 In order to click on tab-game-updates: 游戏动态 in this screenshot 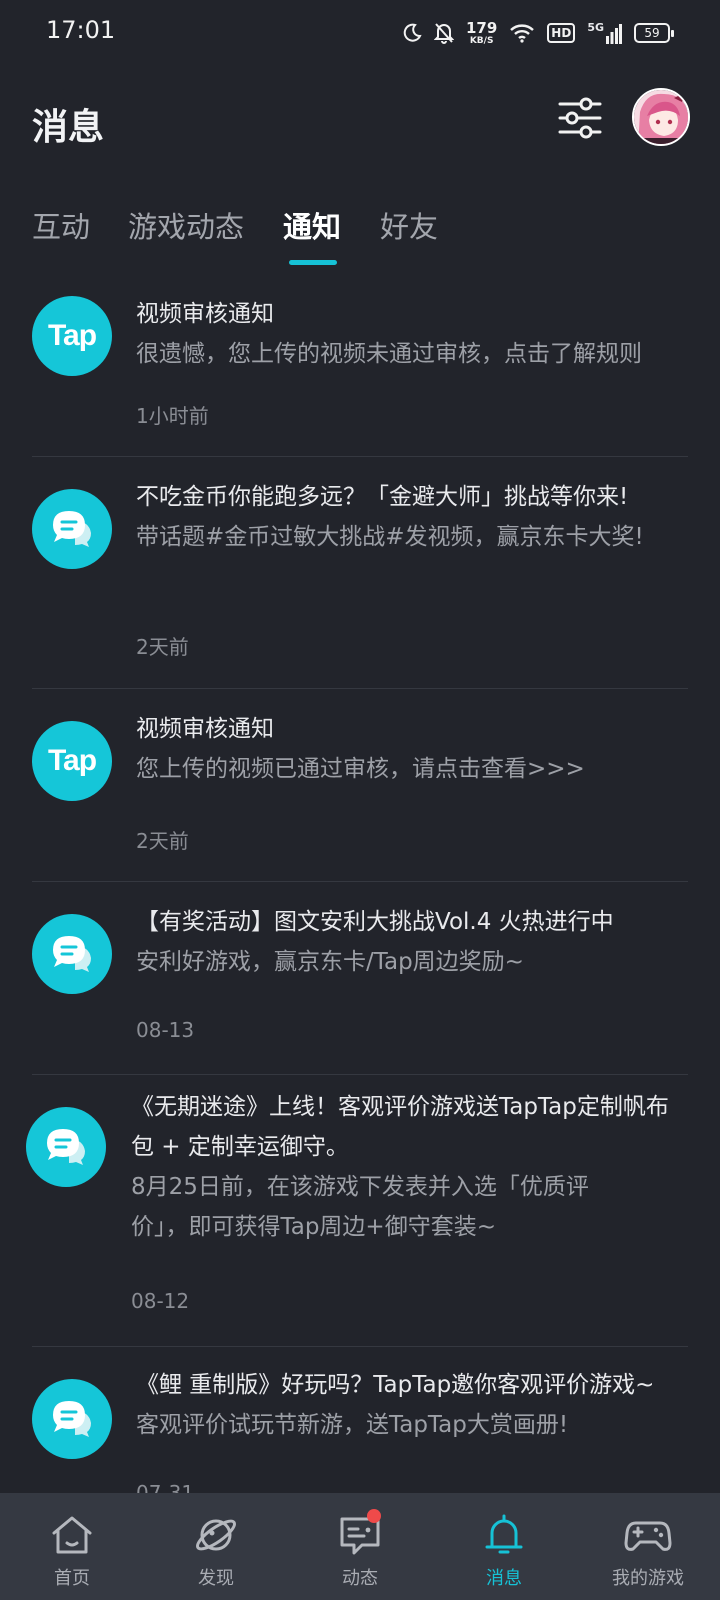, I will do `click(186, 225)`.